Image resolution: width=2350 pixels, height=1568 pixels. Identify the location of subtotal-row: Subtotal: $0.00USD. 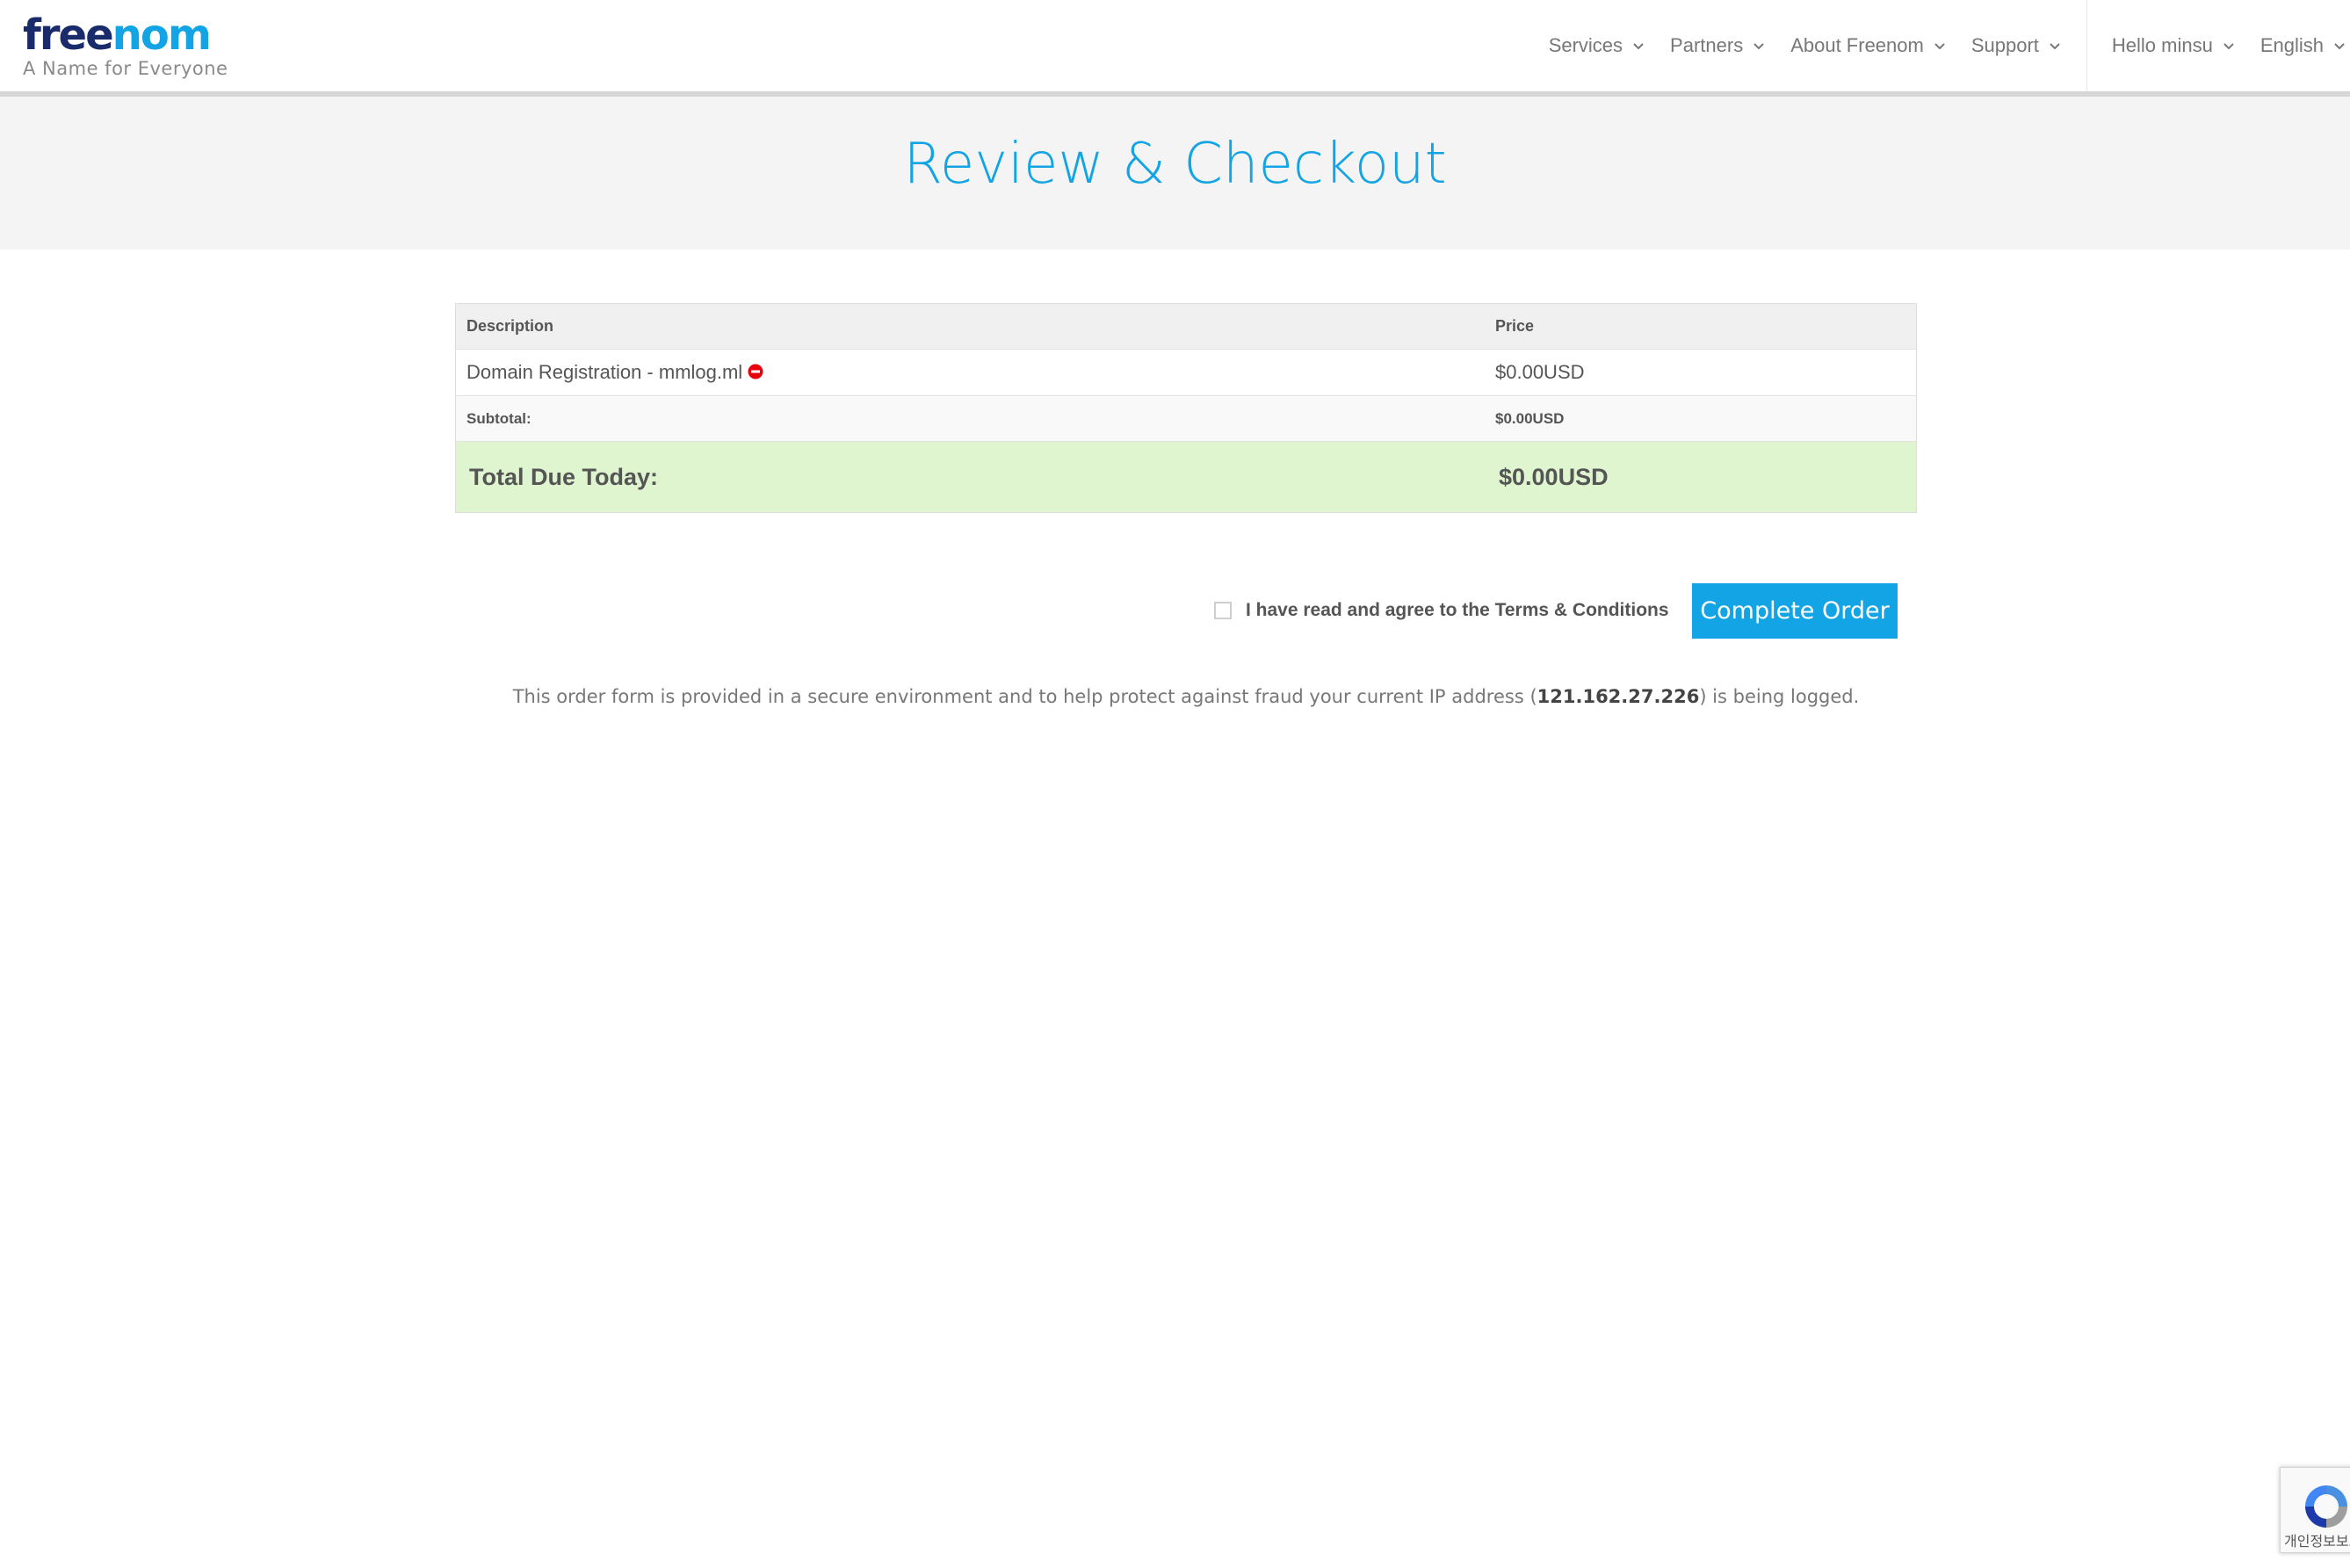
(1186, 419).